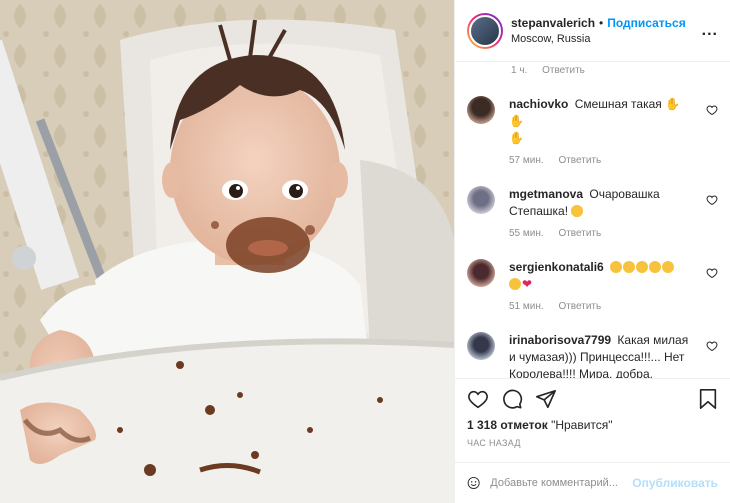 Image resolution: width=730 pixels, height=503 pixels. What do you see at coordinates (582, 425) in the screenshot?
I see `likes-label: "Нравится"` at bounding box center [582, 425].